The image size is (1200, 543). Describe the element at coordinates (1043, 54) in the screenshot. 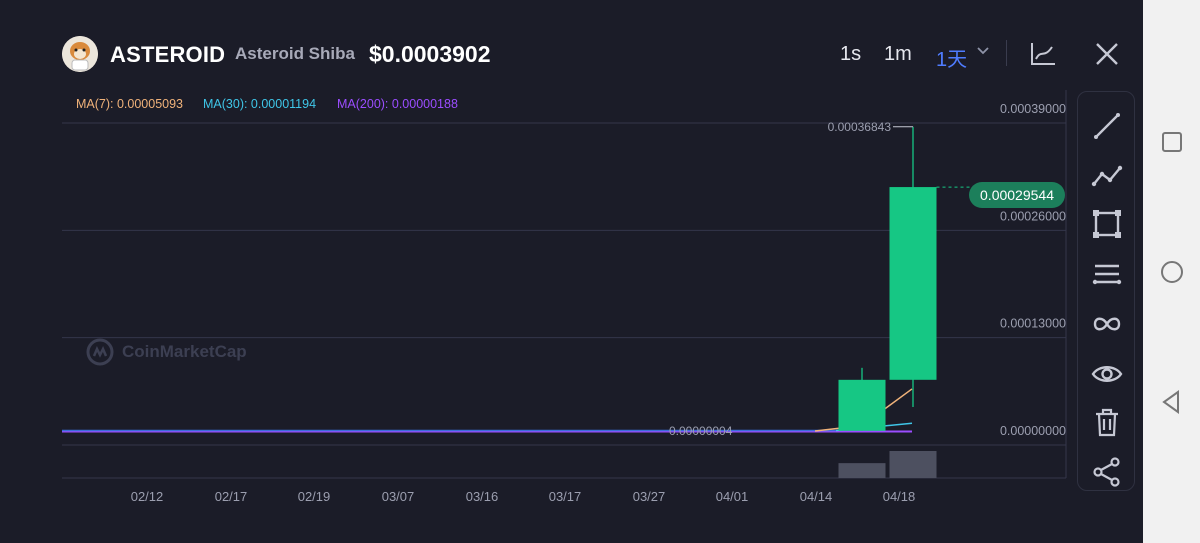

I see `chart-type-icon` at that location.